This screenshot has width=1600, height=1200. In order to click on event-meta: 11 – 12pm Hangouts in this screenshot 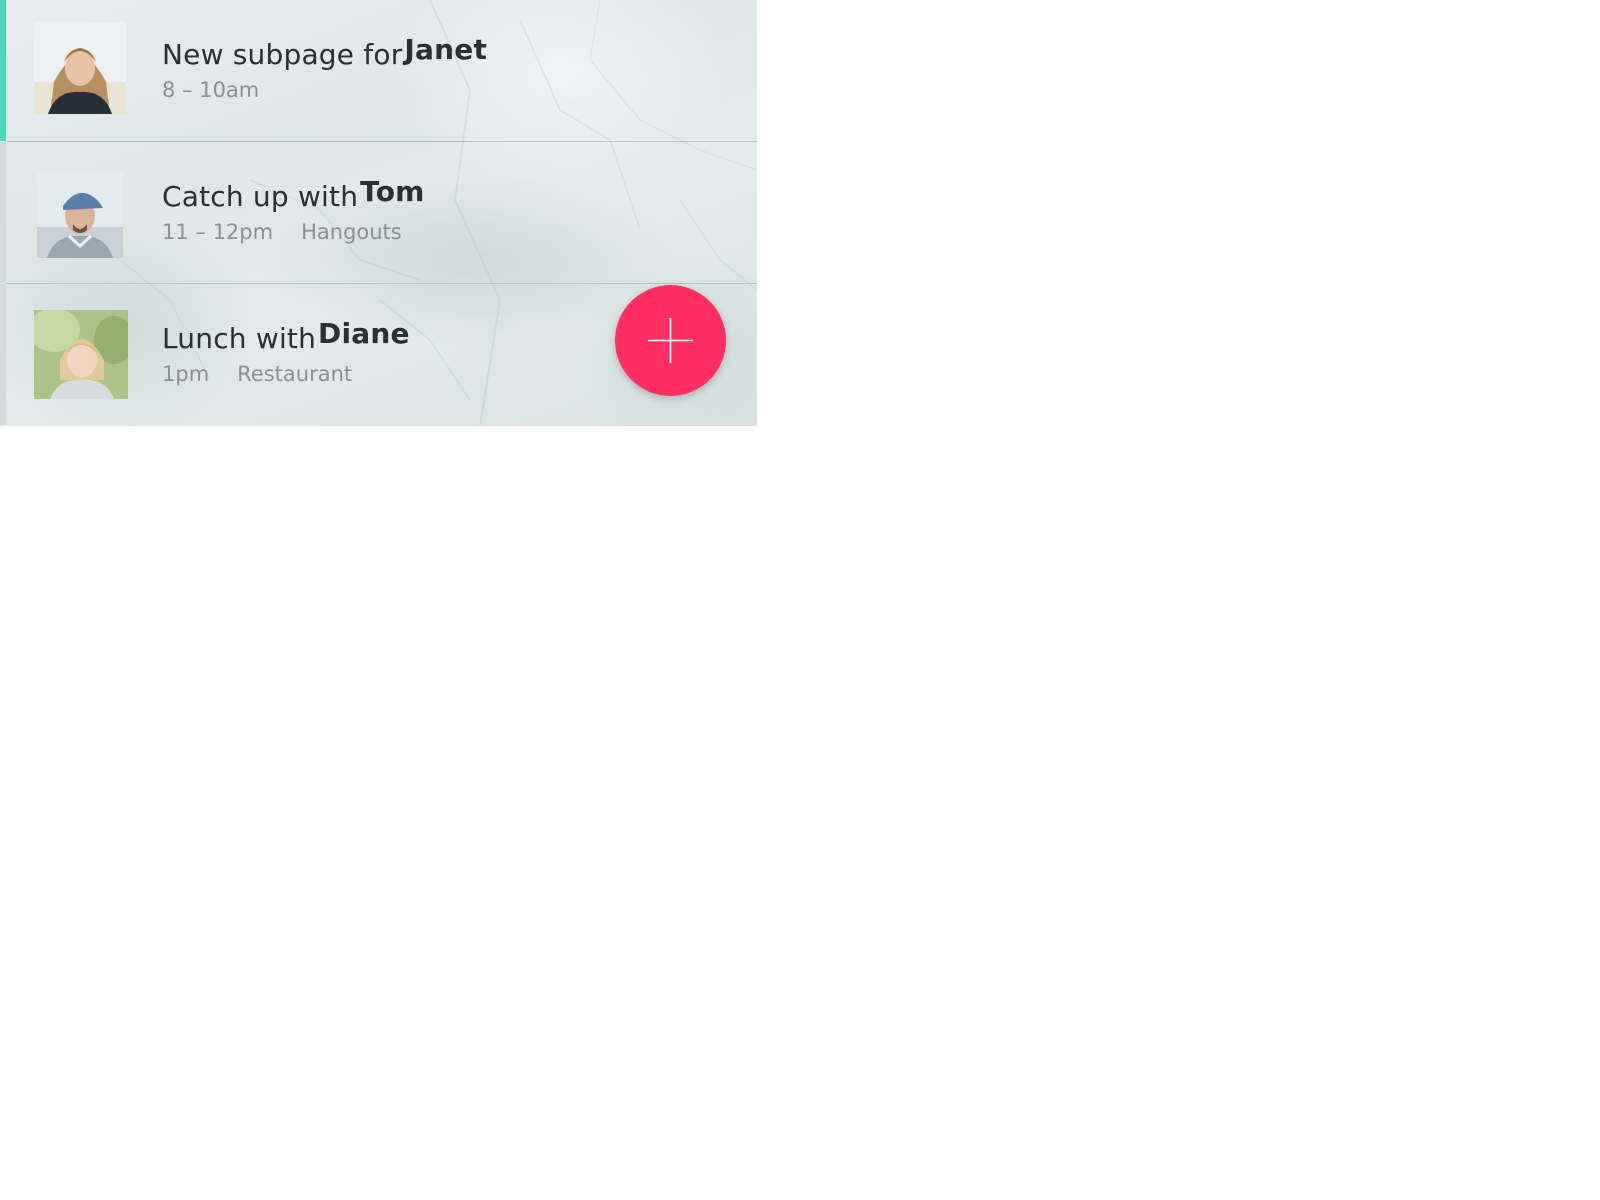, I will do `click(282, 232)`.